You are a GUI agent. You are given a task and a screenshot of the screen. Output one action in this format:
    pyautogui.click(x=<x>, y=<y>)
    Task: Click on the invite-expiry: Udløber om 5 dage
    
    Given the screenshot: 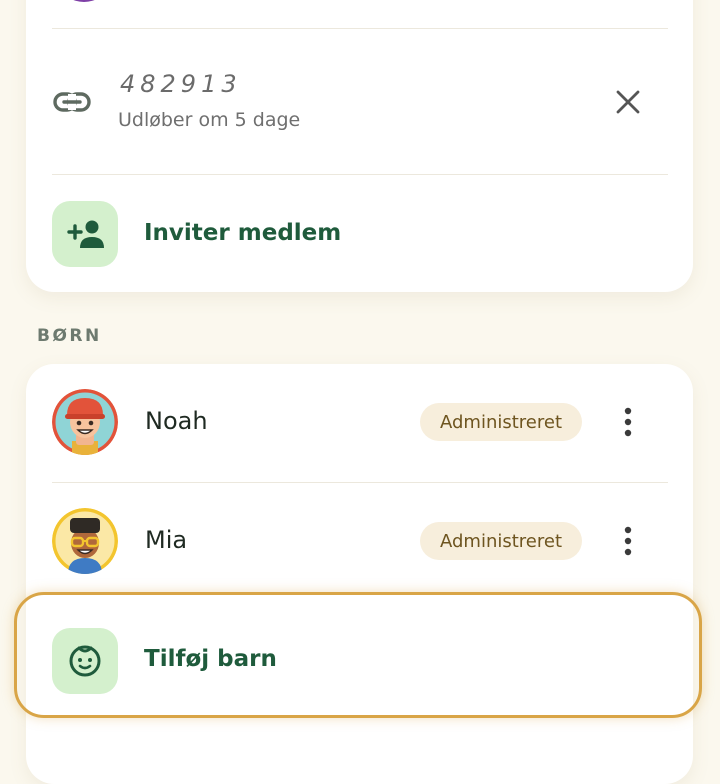 What is the action you would take?
    pyautogui.click(x=209, y=120)
    